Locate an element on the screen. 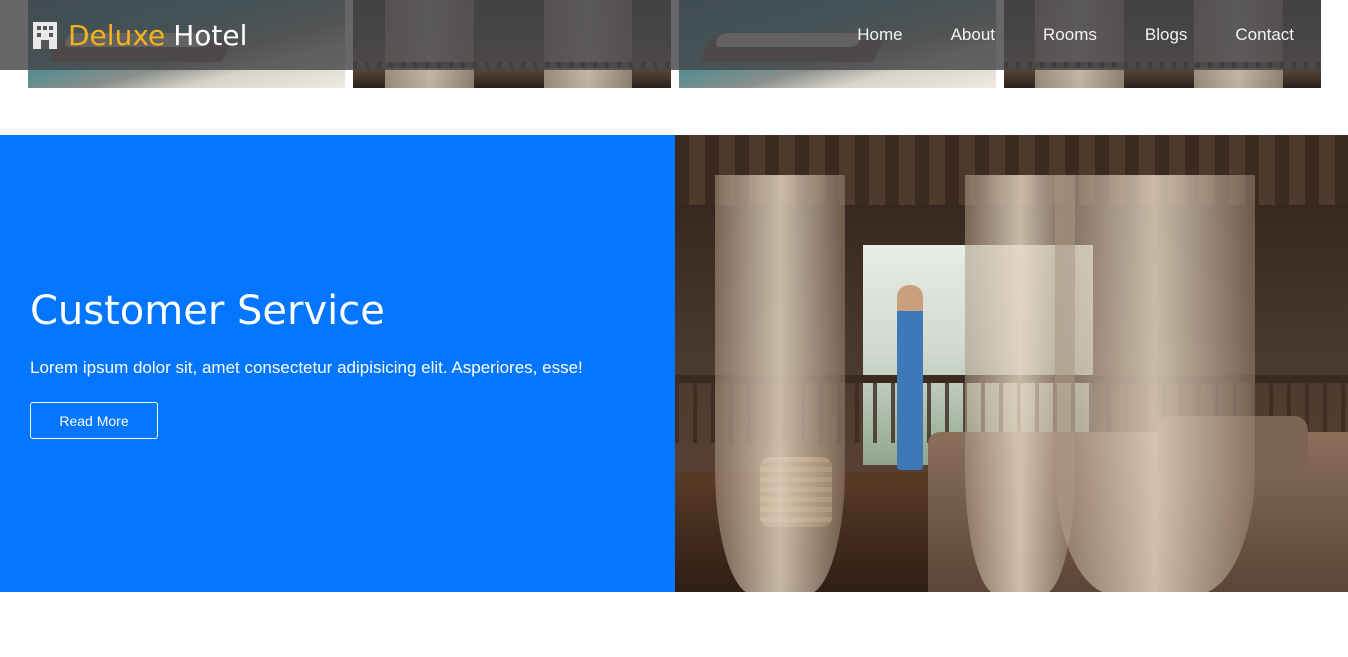 This screenshot has width=1348, height=657. main-nav: Home About Rooms Blogs Contact is located at coordinates (1075, 35).